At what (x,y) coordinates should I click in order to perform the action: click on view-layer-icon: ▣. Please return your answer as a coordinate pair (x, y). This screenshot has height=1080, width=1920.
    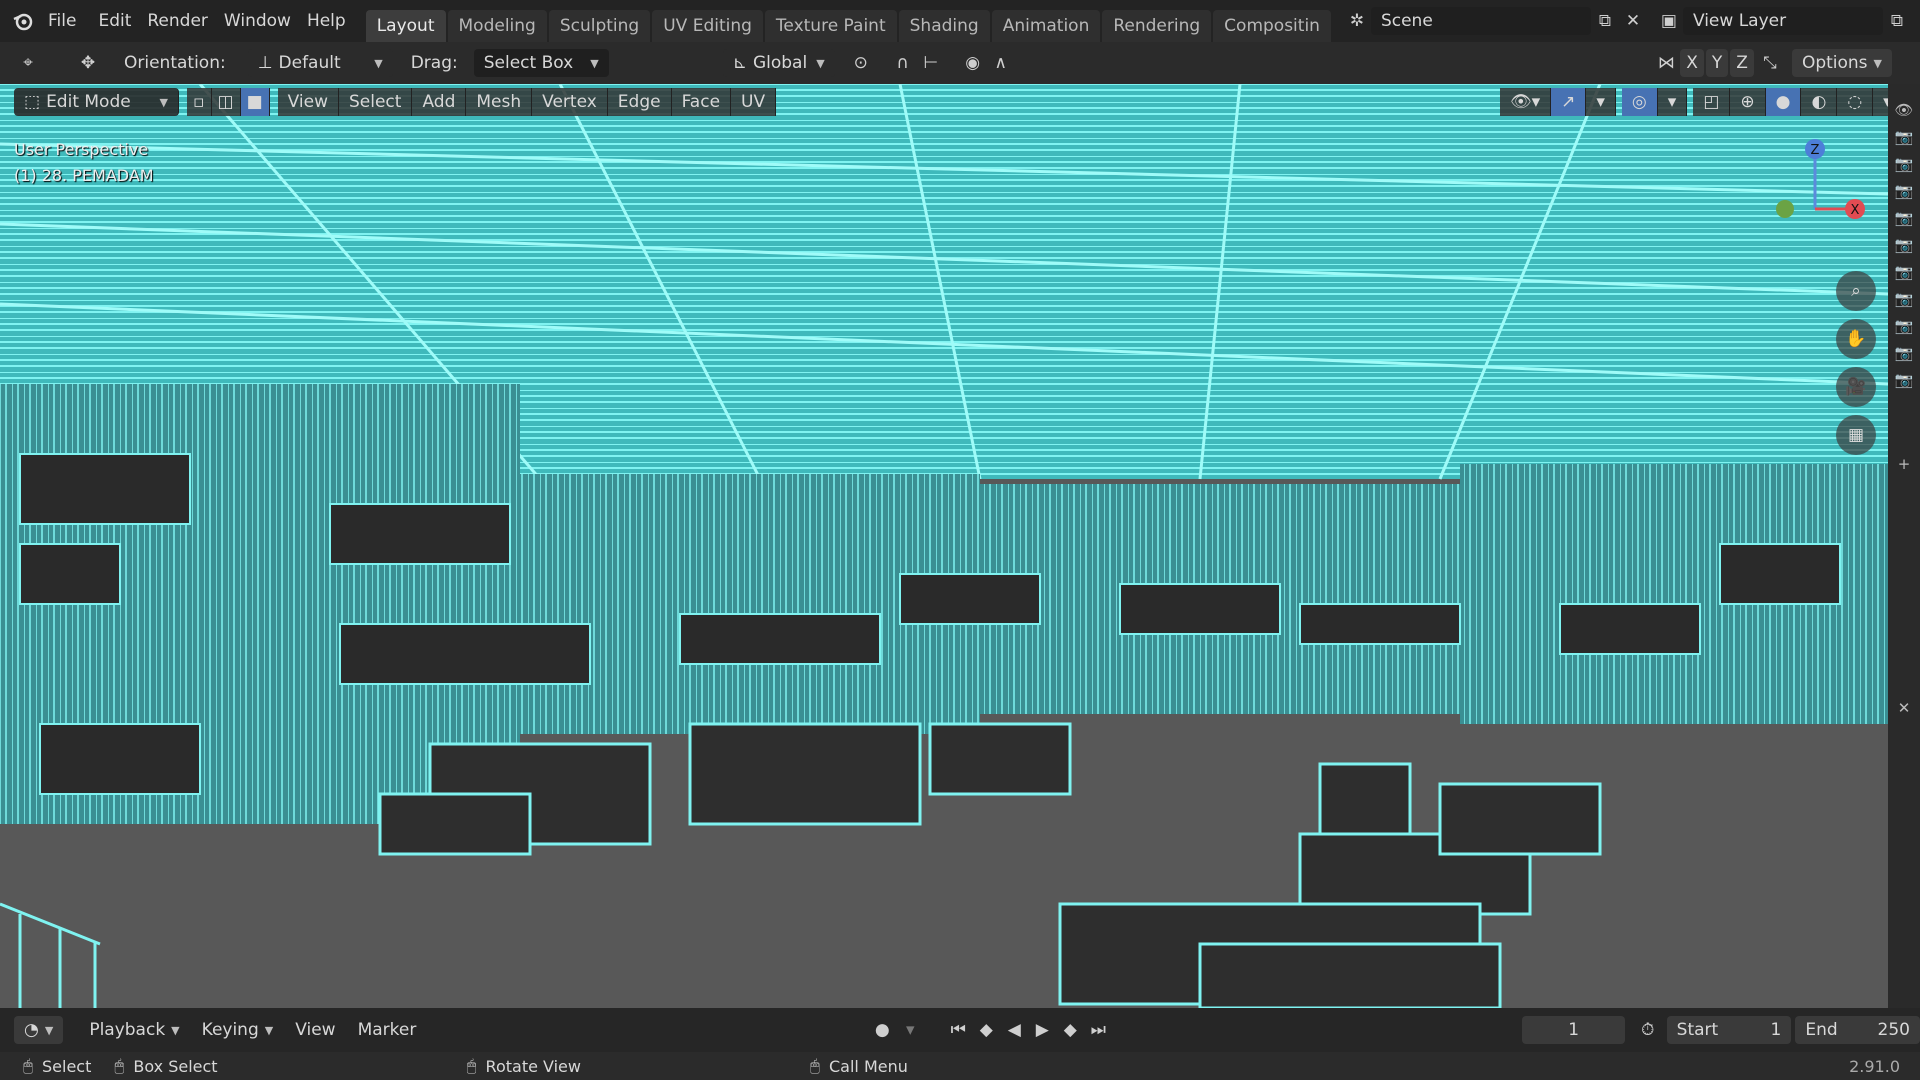
    Looking at the image, I should click on (1669, 21).